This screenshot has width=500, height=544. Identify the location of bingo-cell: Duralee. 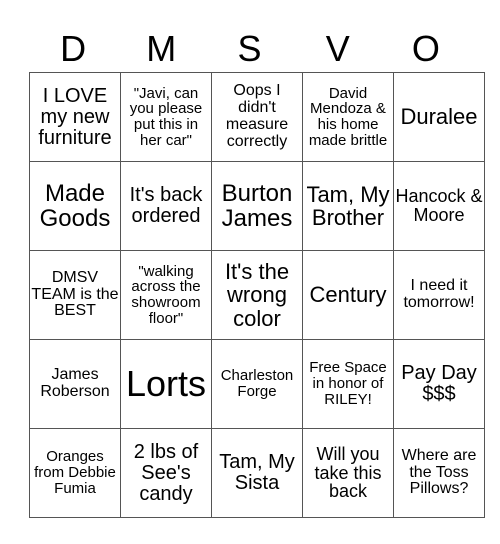
(439, 117).